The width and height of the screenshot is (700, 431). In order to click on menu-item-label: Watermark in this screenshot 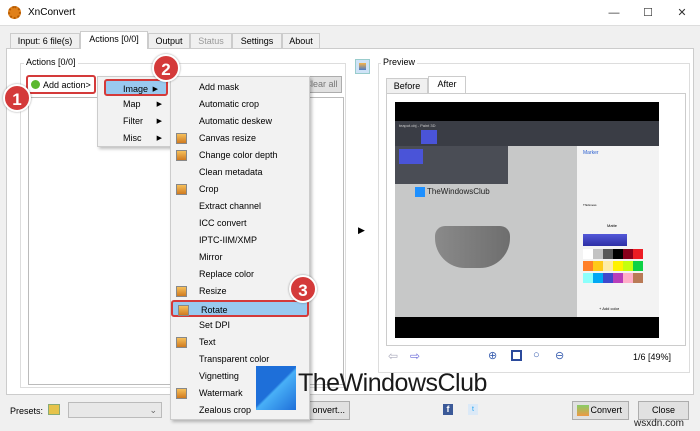, I will do `click(221, 393)`.